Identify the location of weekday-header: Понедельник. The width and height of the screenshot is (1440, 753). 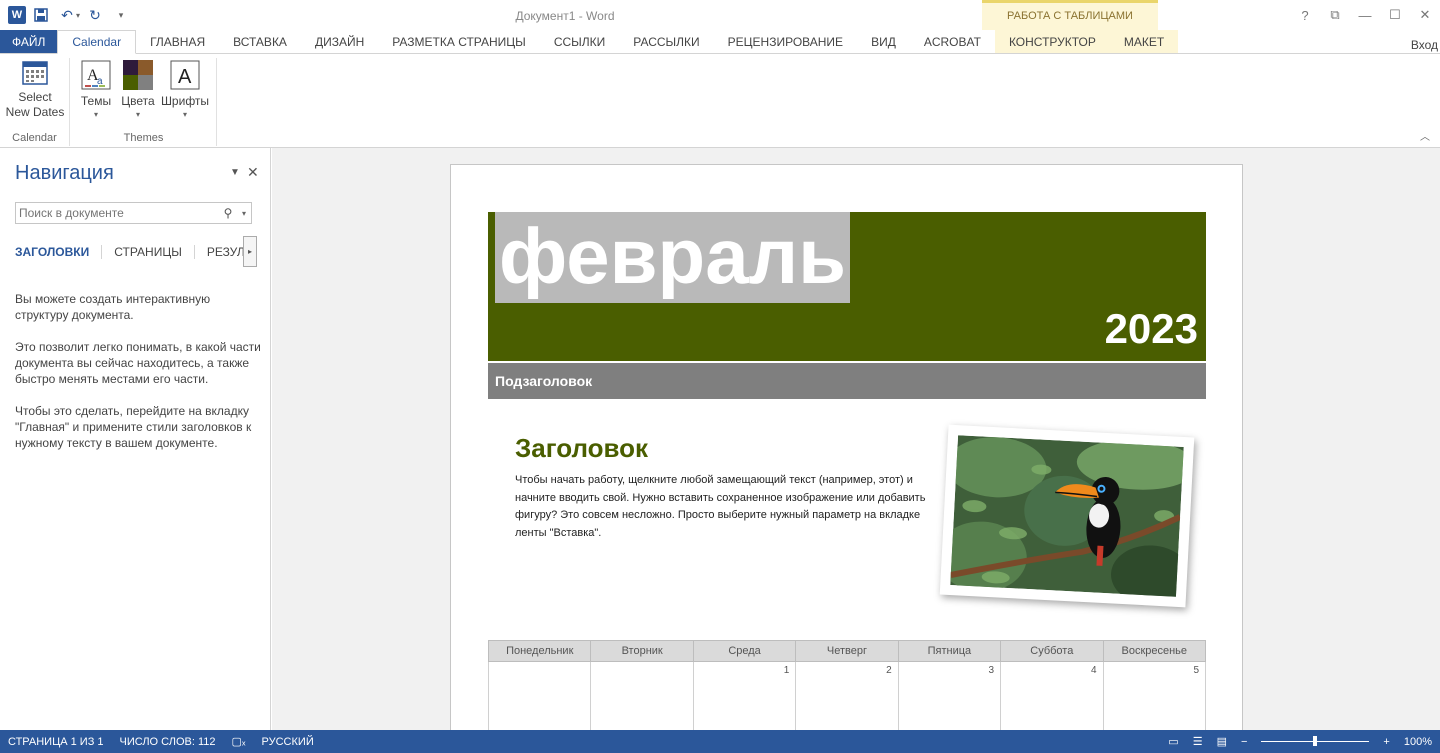
(539, 651).